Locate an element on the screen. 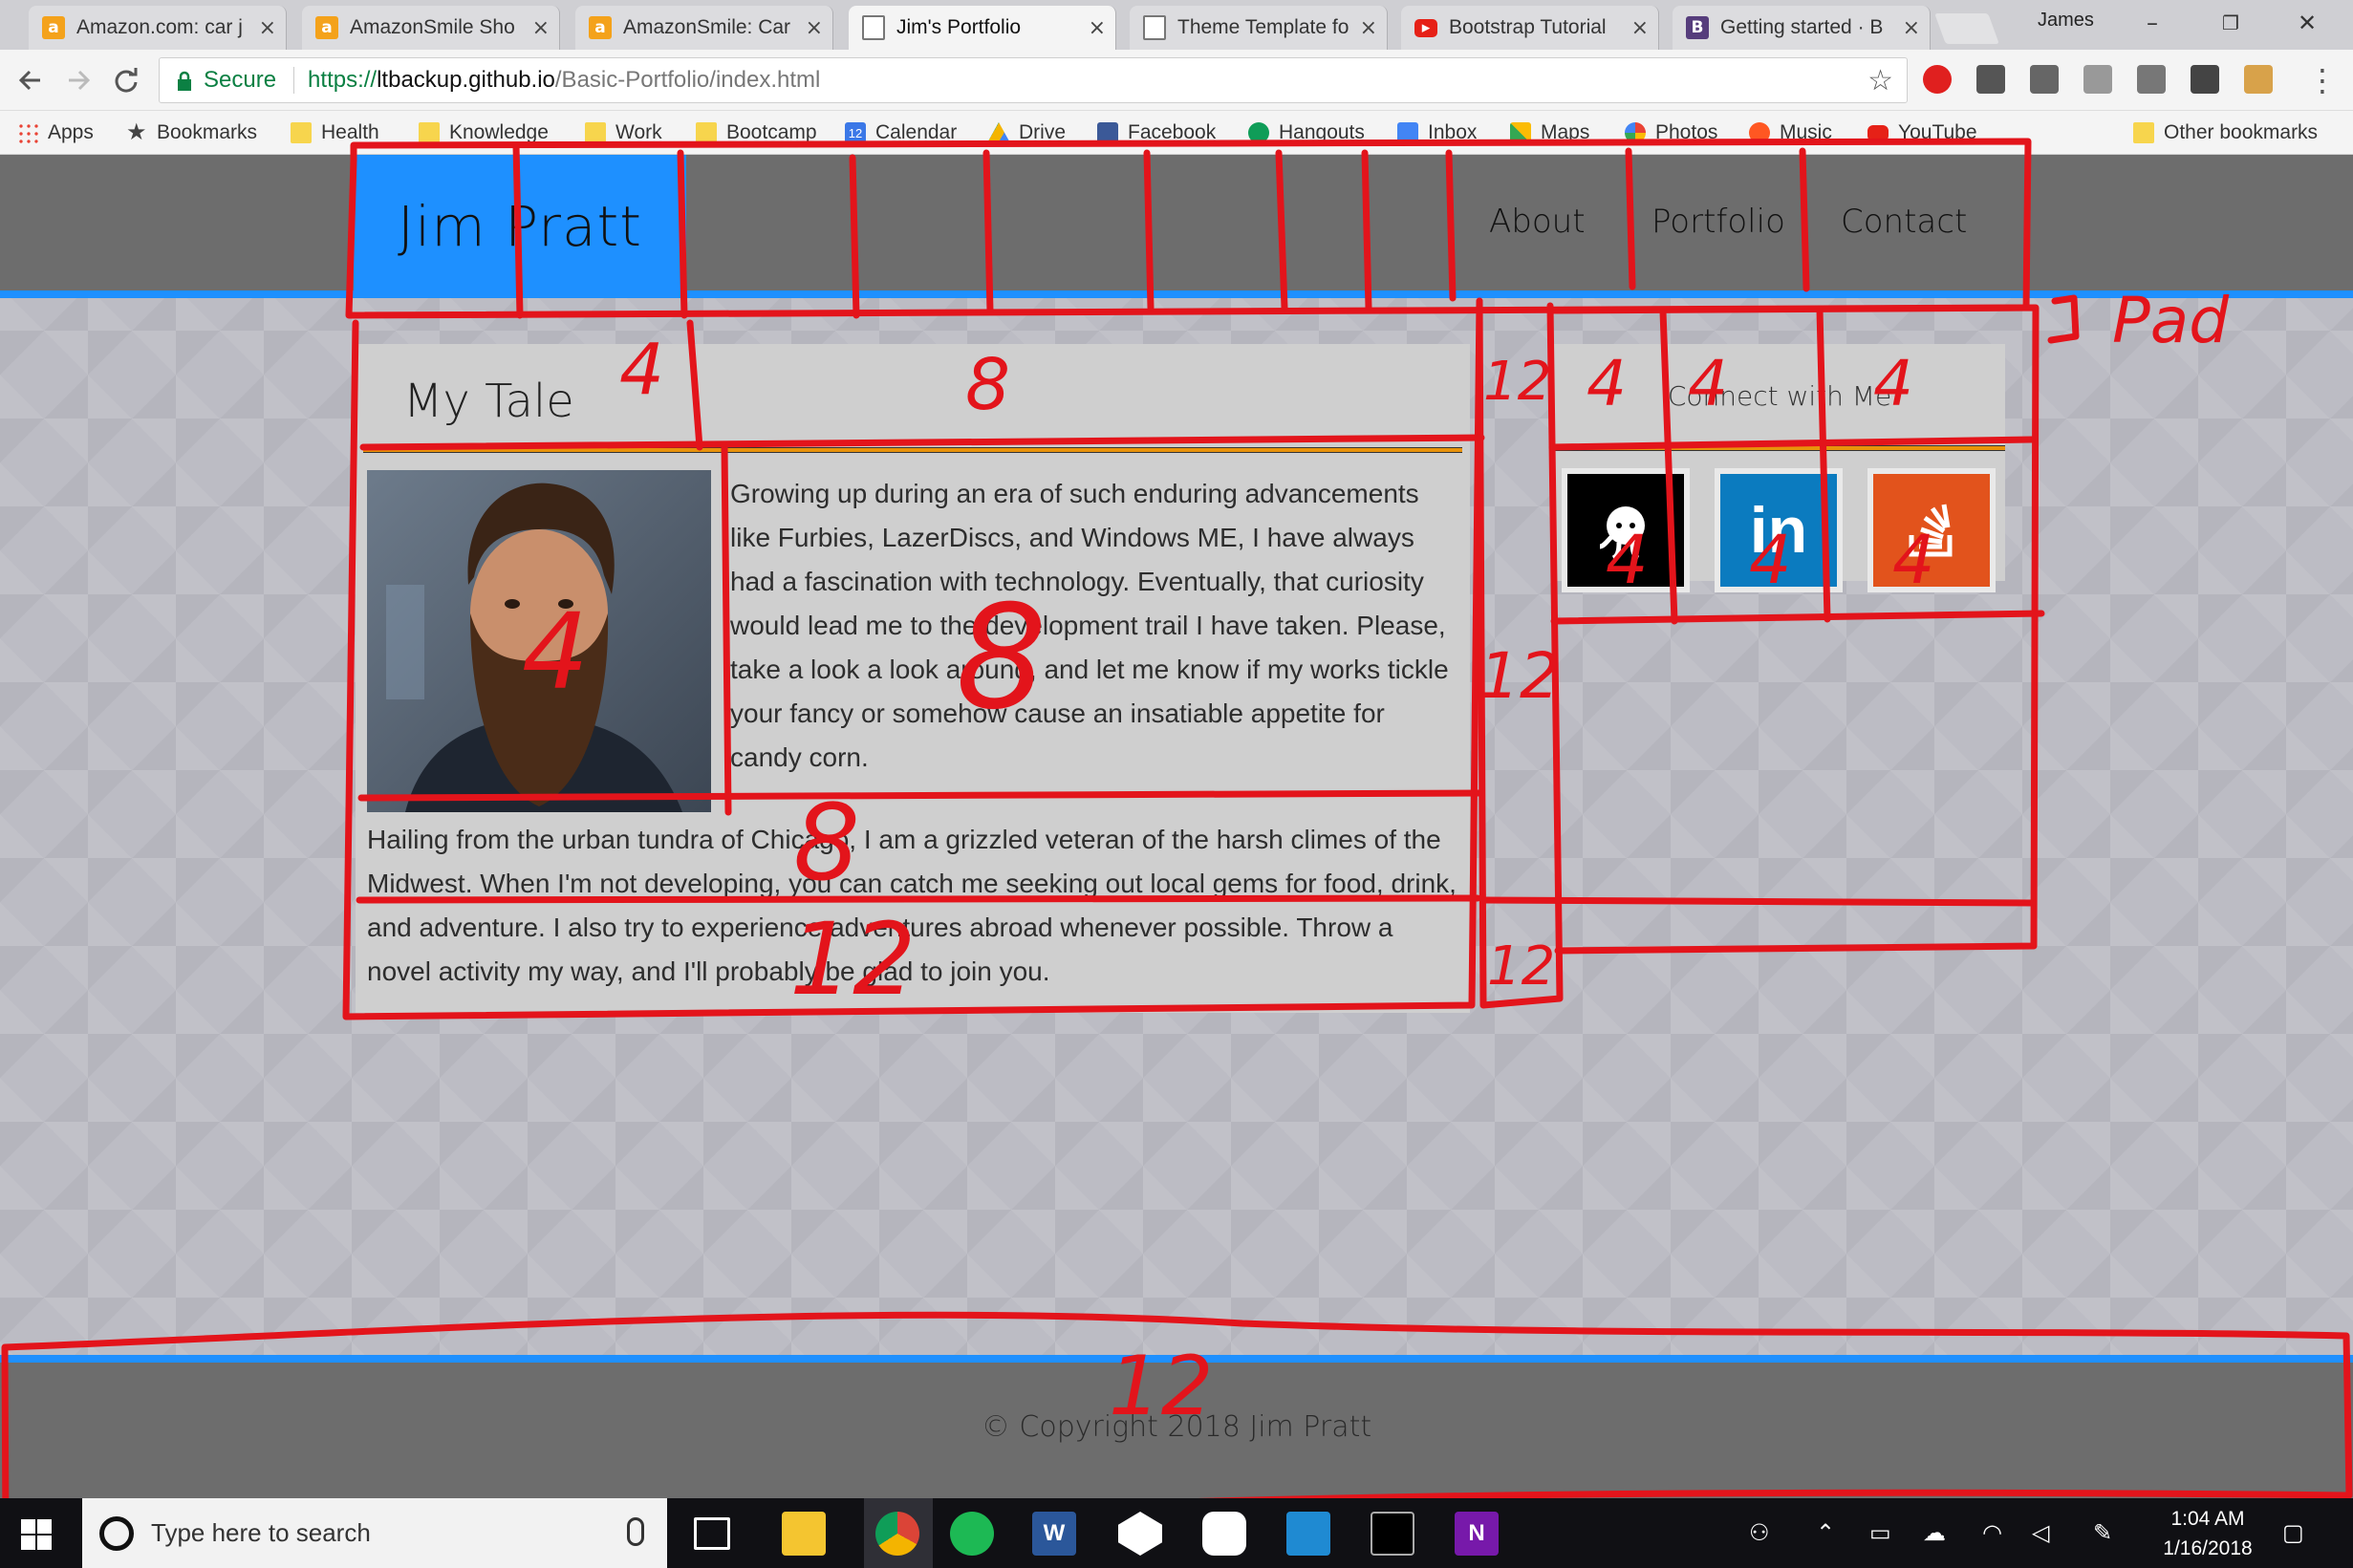 The image size is (2353, 1568). tab-title: Getting started · B is located at coordinates (1802, 27).